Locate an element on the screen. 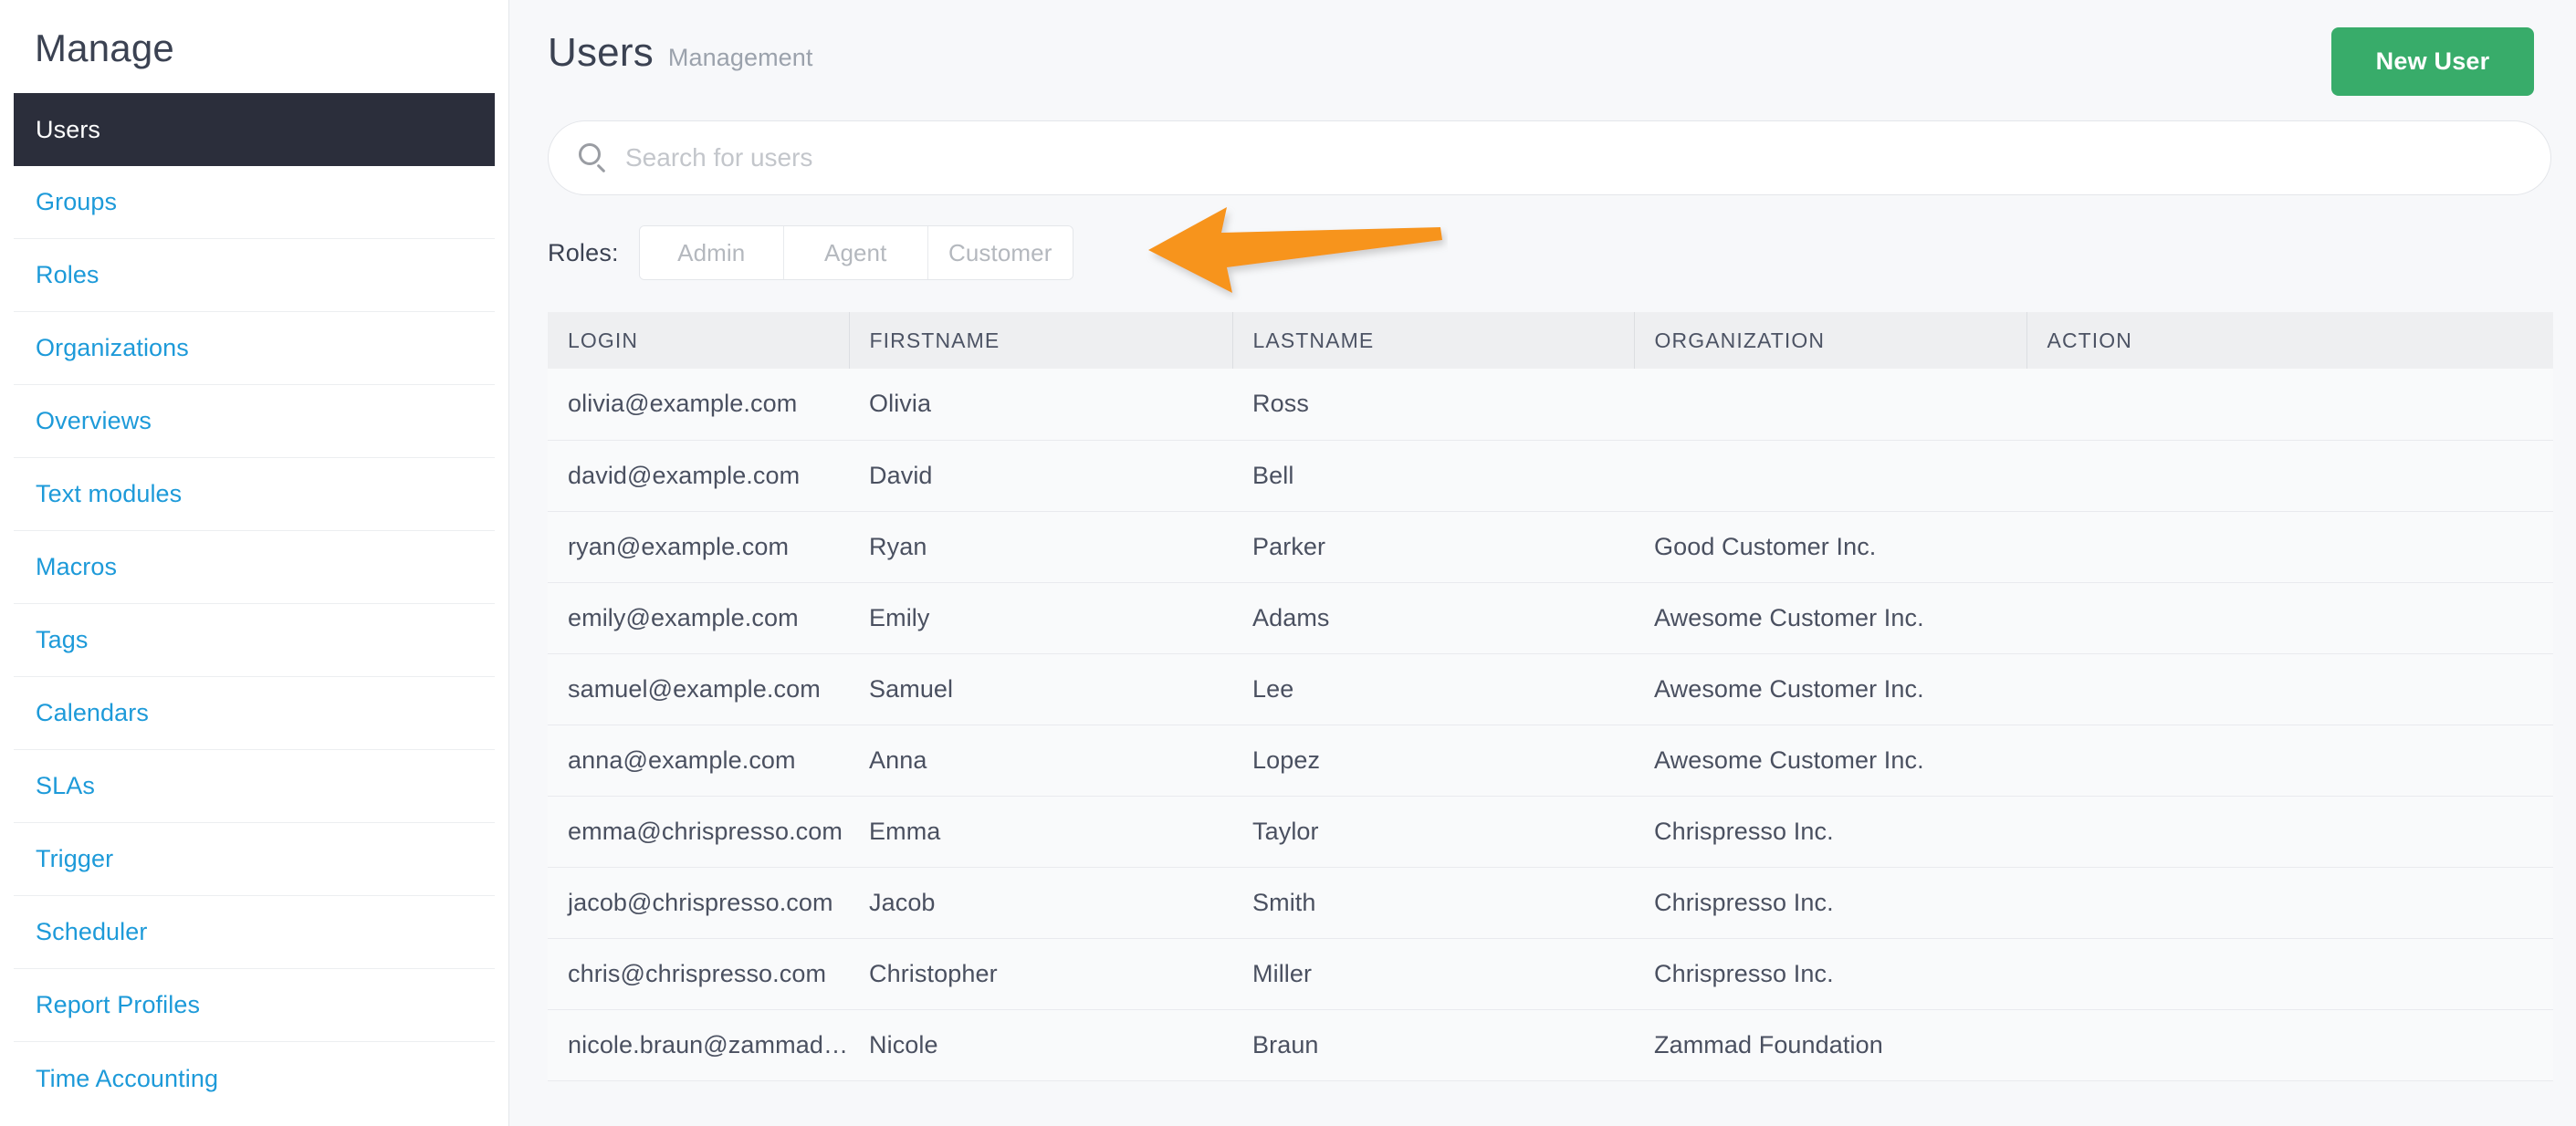  cell-login: jacob@chrispresso.com is located at coordinates (699, 903).